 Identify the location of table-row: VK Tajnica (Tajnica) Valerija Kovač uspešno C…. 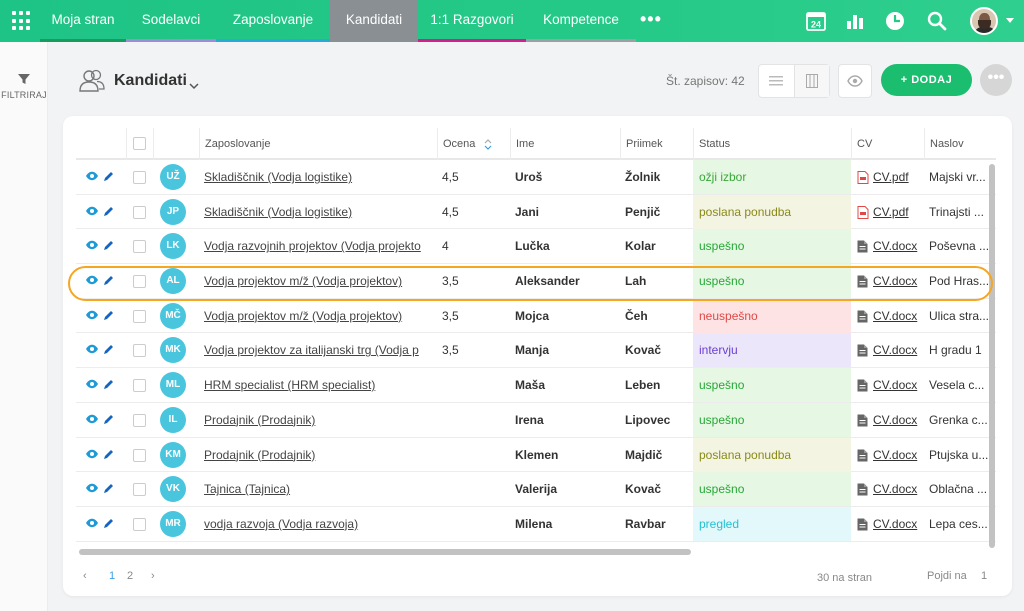
(536, 489).